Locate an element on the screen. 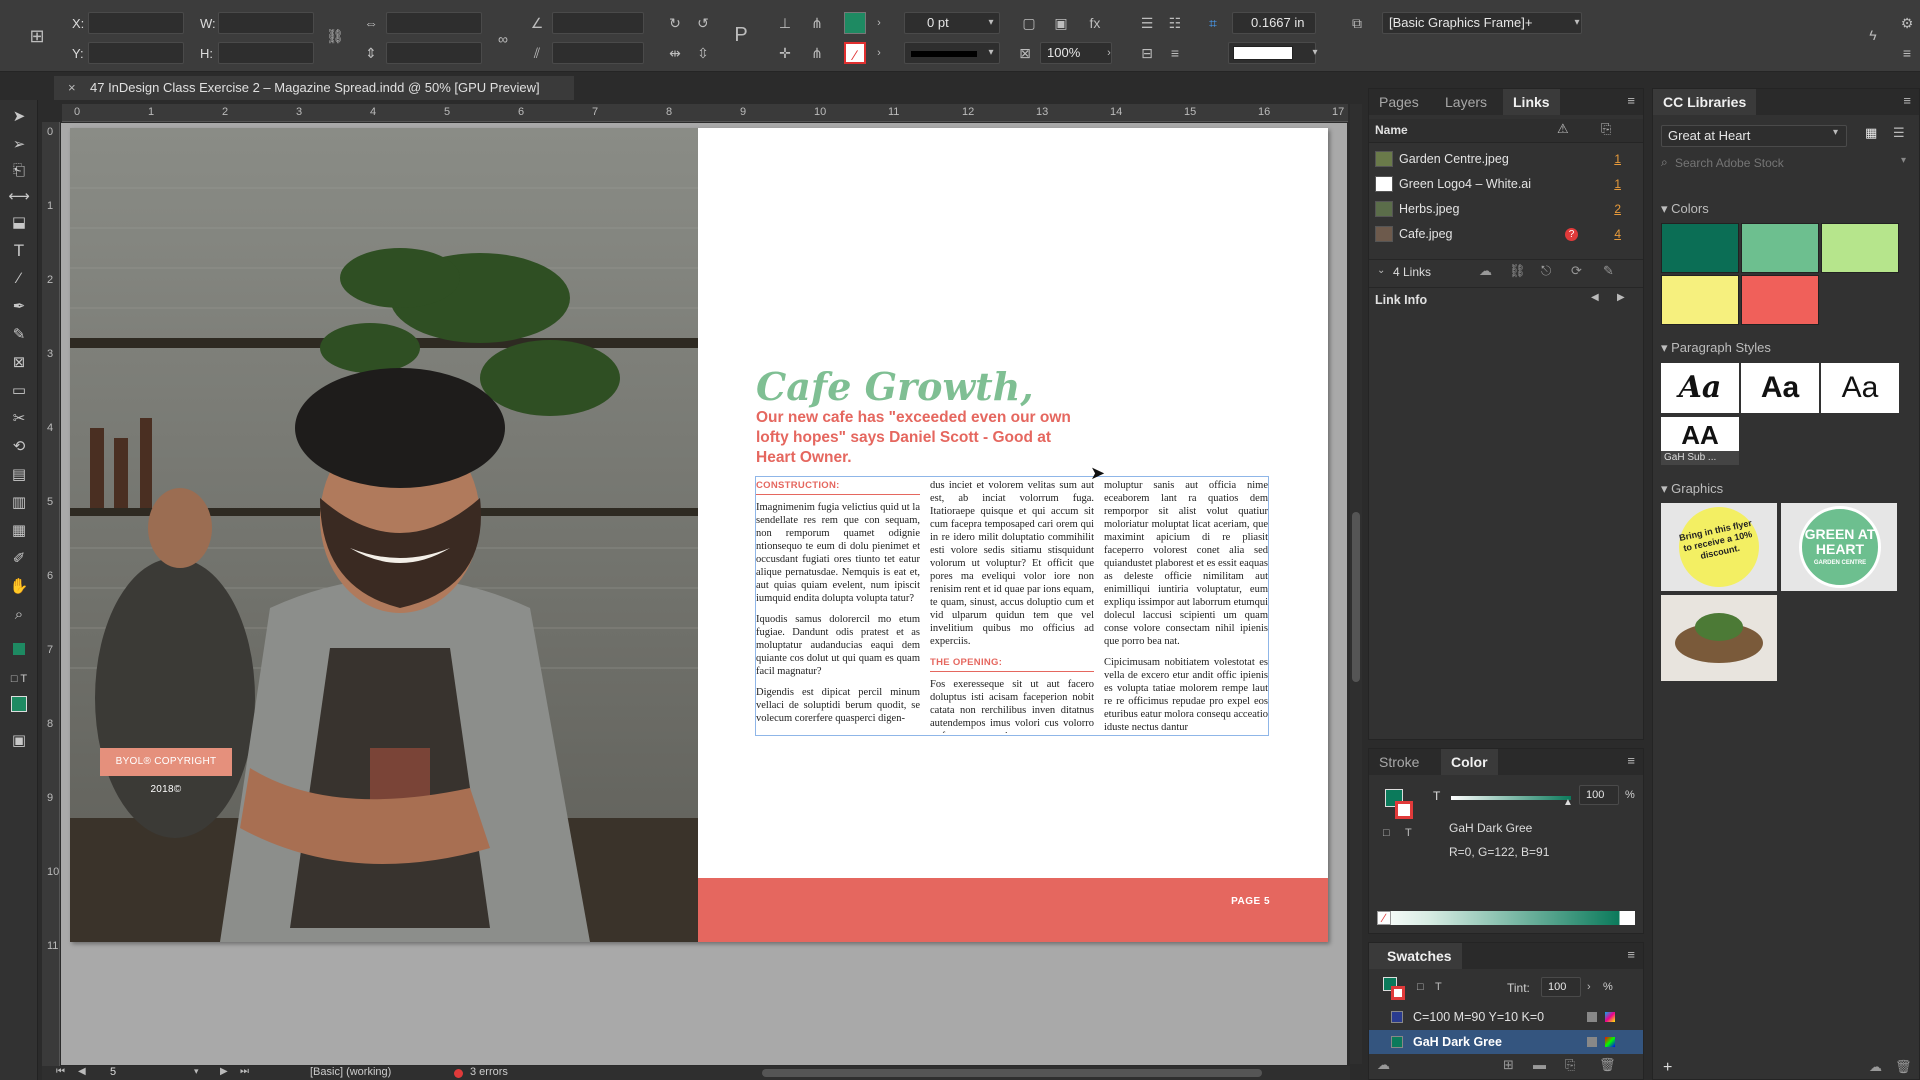 The height and width of the screenshot is (1080, 1920). container-icon: □ is located at coordinates (1420, 987).